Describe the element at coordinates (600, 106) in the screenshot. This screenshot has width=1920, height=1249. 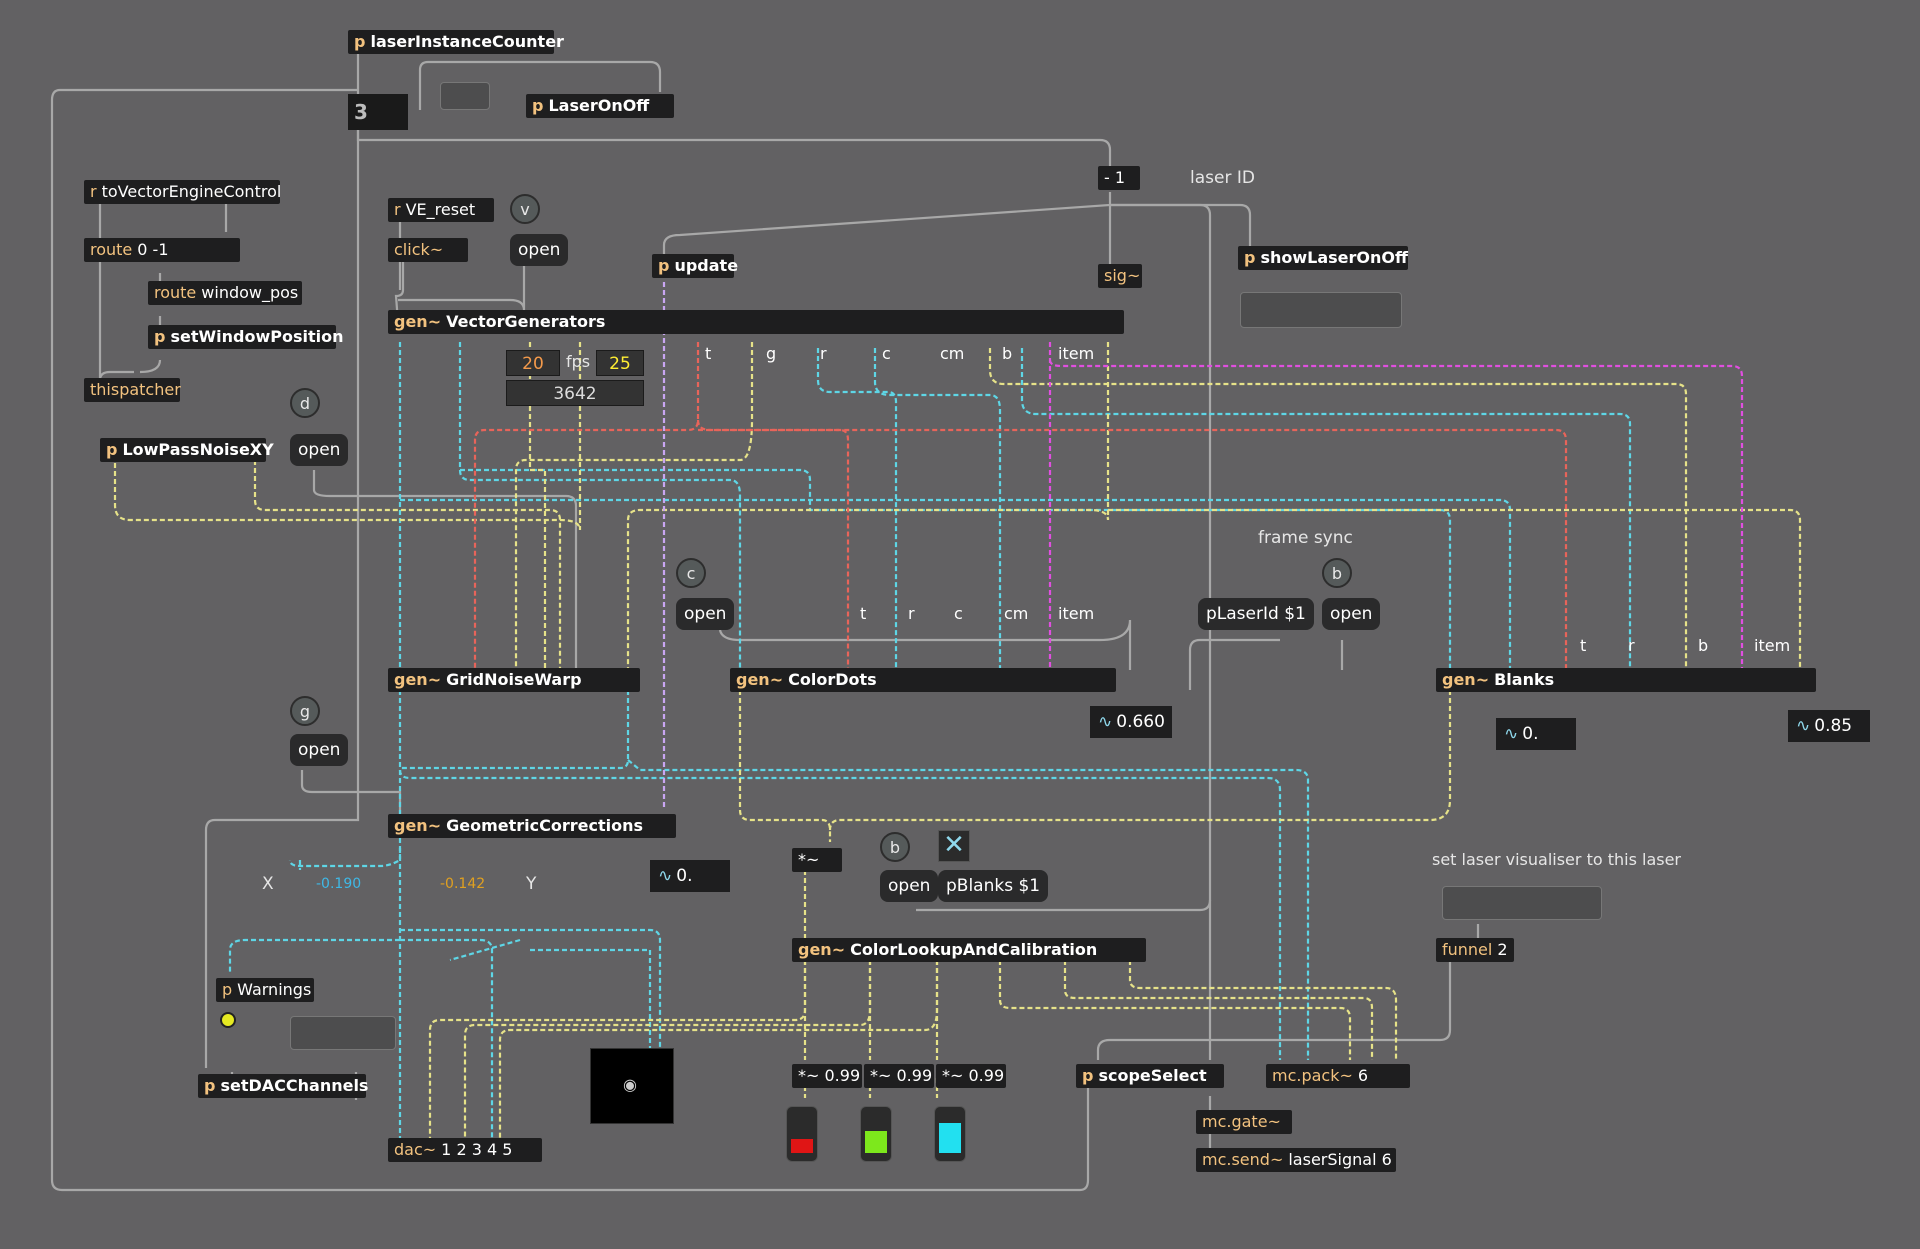
I see `laser-on-off: p LaserOnOff` at that location.